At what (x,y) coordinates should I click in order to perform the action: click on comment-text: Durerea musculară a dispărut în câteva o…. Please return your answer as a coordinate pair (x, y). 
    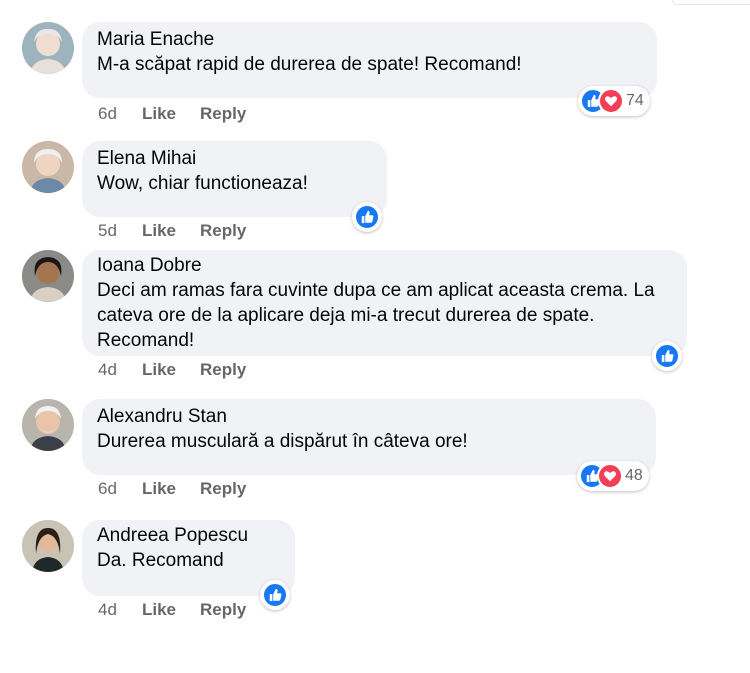
    Looking at the image, I should click on (282, 441).